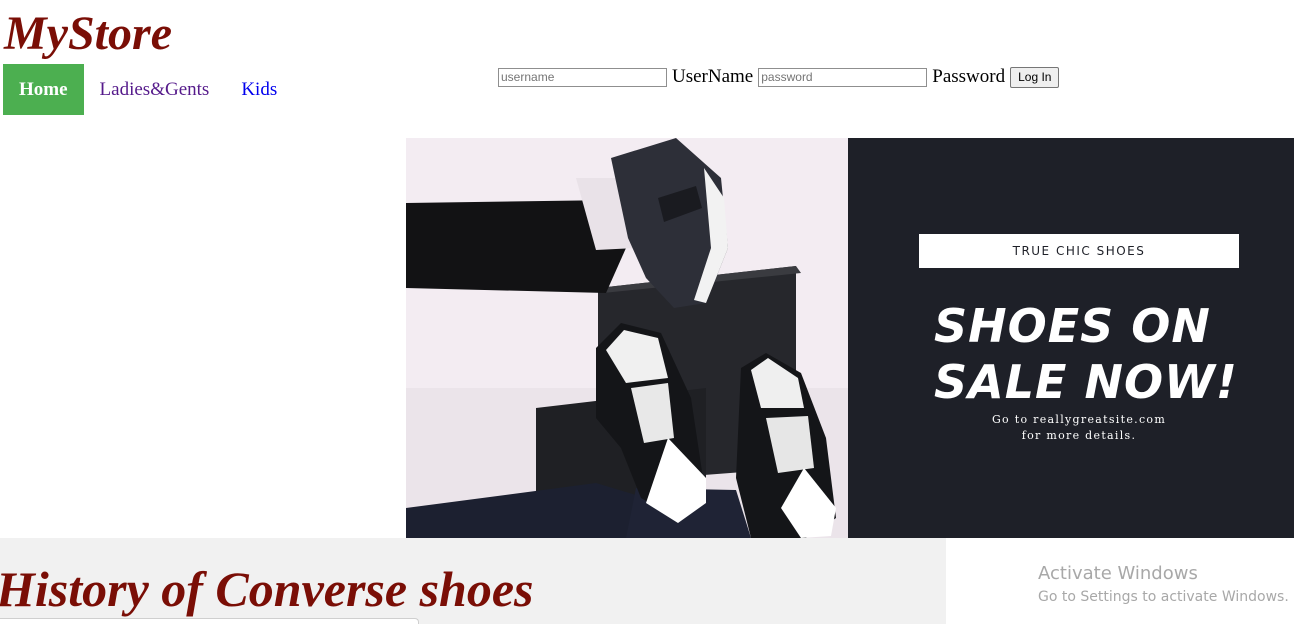 The height and width of the screenshot is (624, 1294). Describe the element at coordinates (1079, 419) in the screenshot. I see `promo-details-line1: Go to reallygreatsite.com` at that location.